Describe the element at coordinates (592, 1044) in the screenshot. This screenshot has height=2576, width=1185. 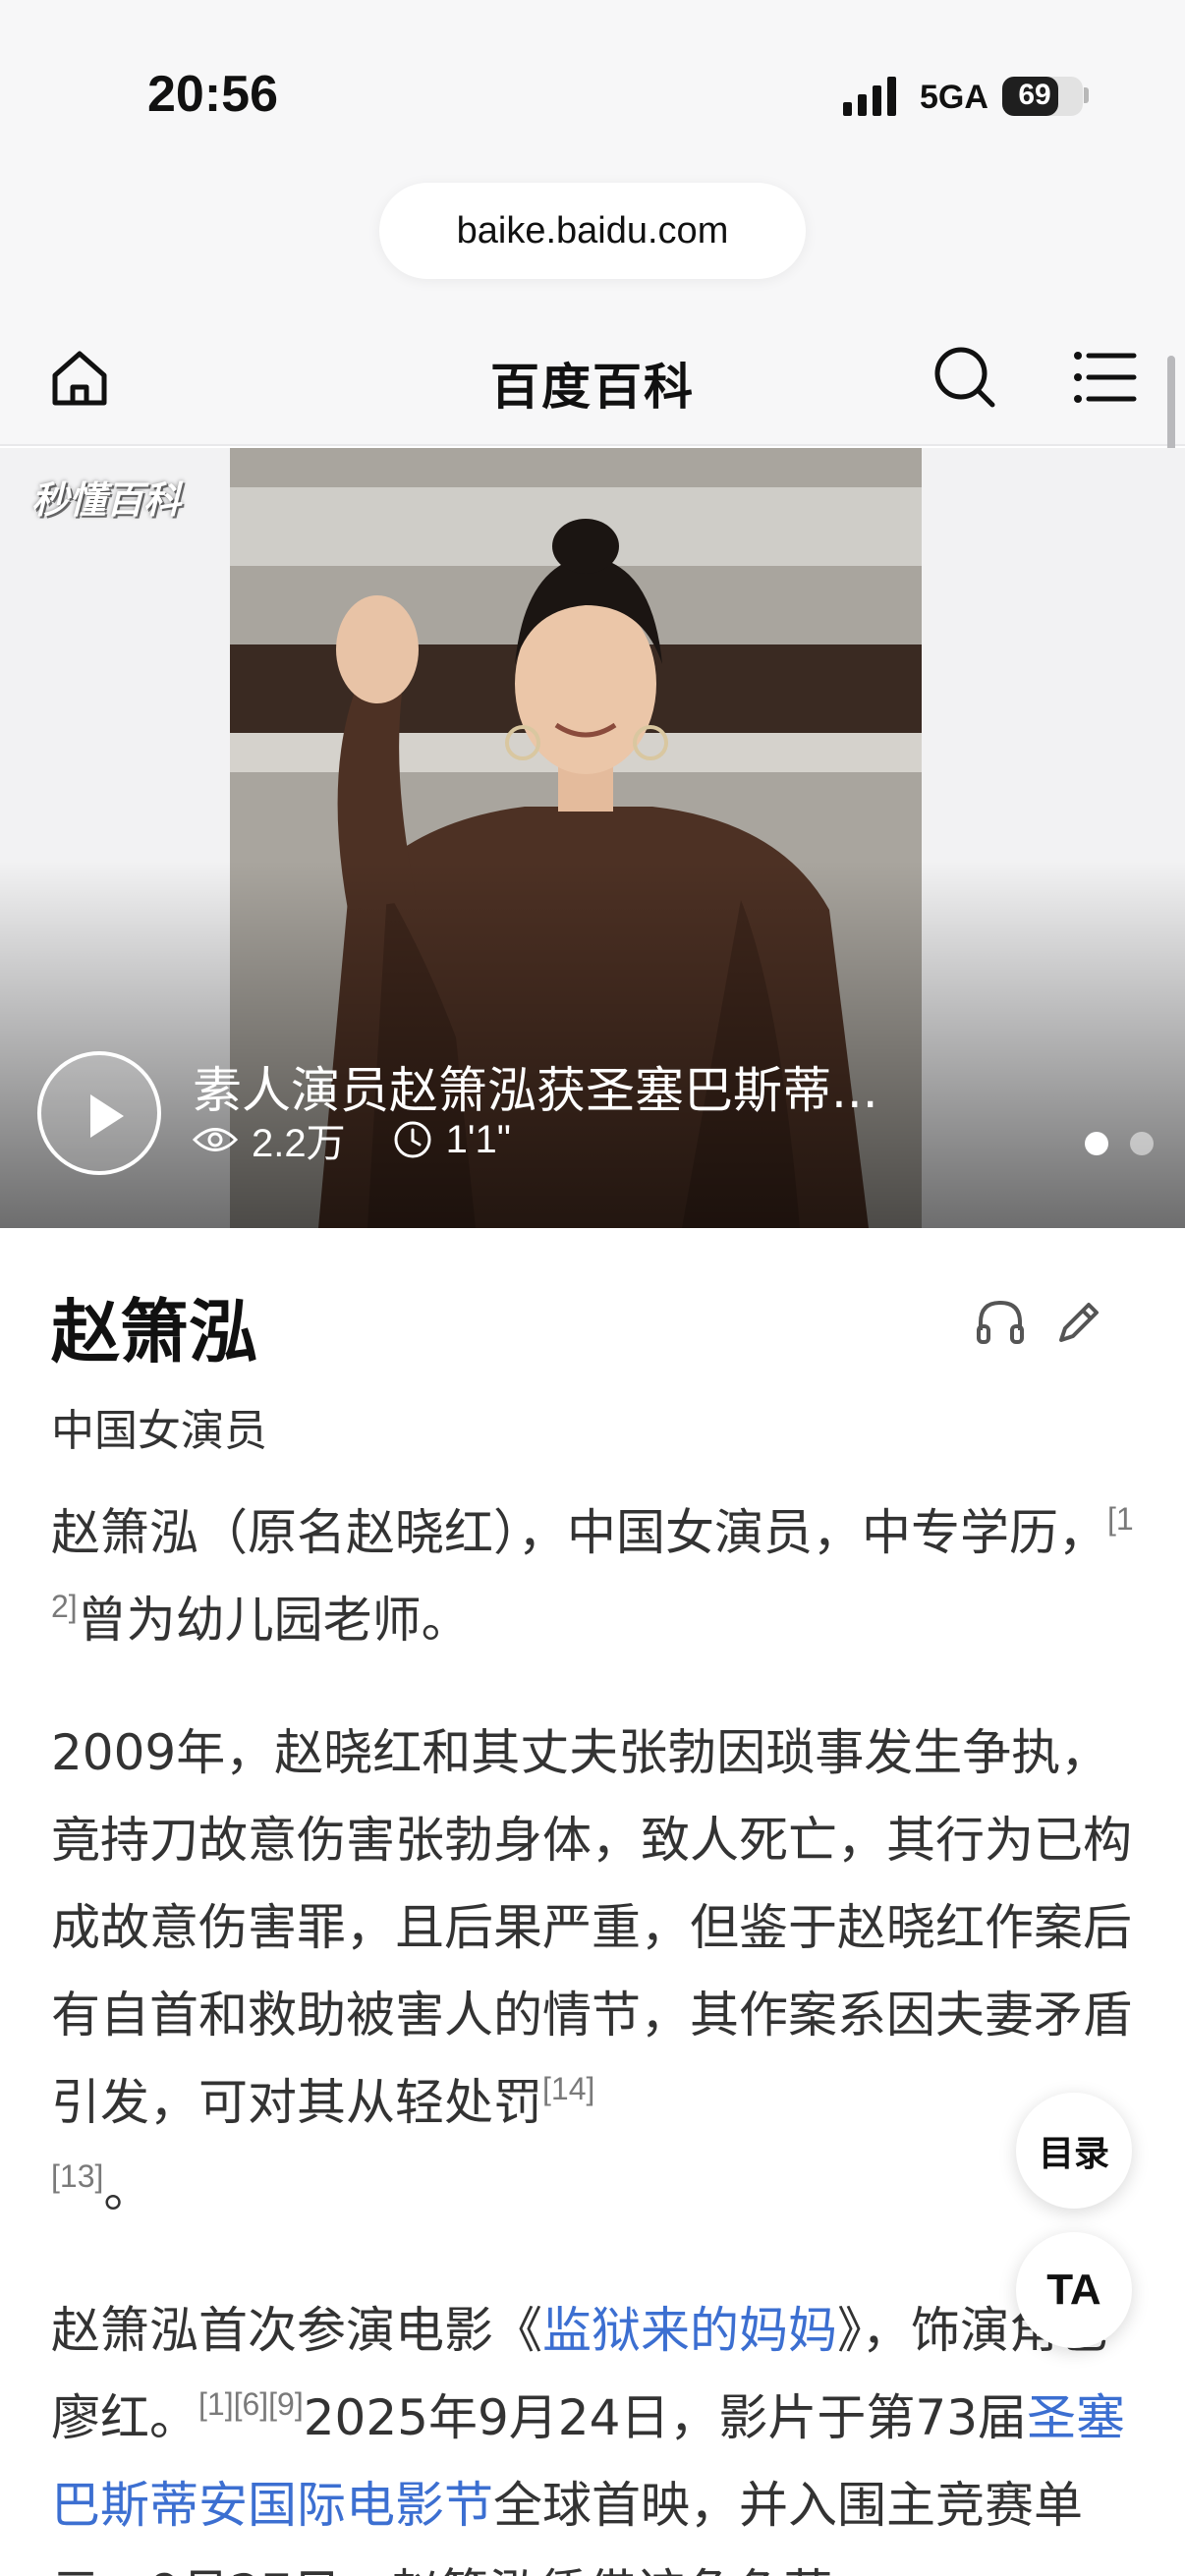
I see `hero-overlay` at that location.